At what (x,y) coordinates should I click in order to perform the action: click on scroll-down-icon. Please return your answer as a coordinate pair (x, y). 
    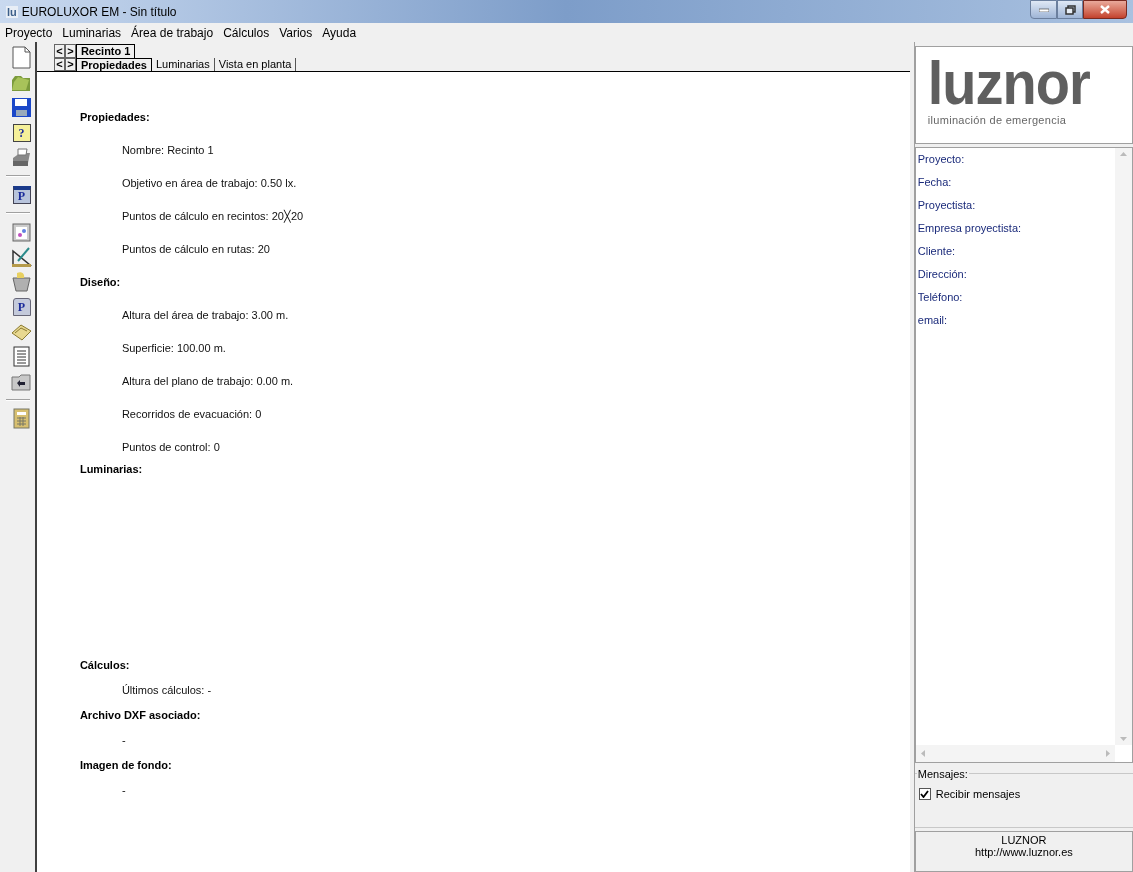
    Looking at the image, I should click on (1123, 739).